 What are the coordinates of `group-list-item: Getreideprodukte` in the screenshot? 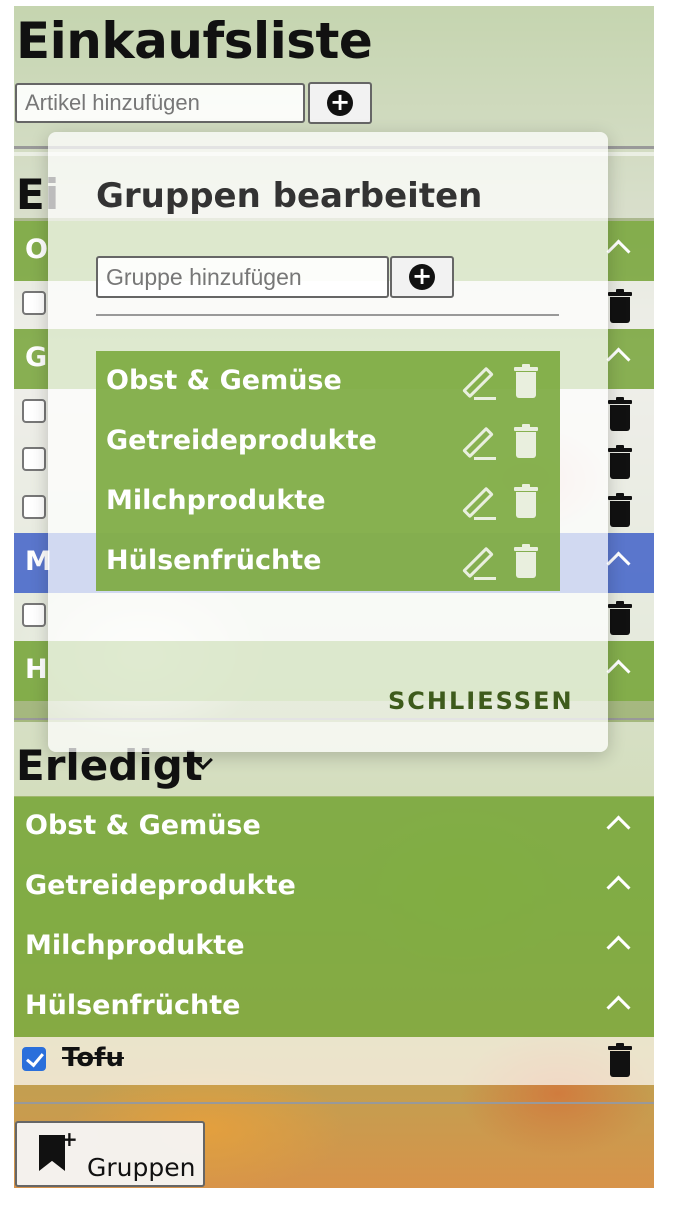 It's located at (328, 441).